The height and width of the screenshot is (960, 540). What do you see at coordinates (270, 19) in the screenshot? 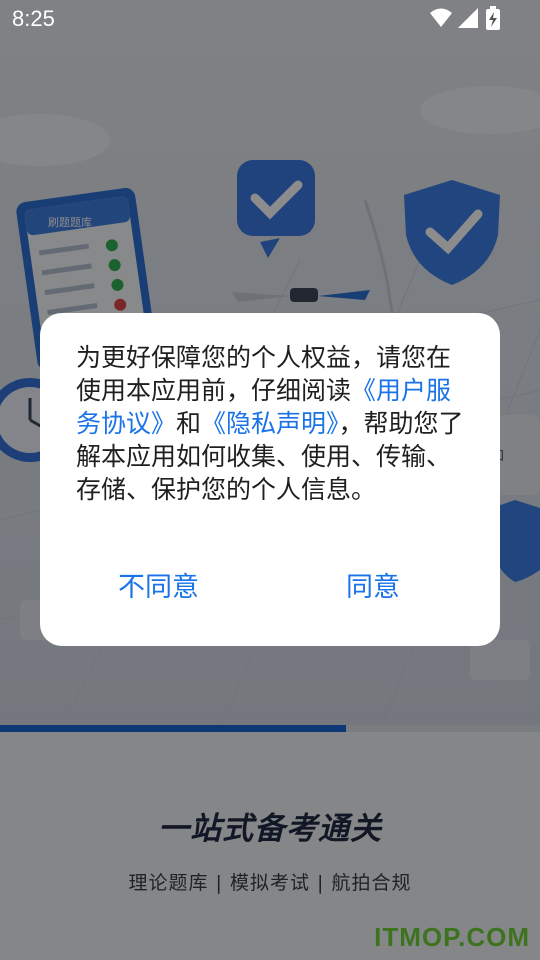
I see `status-bar: 8:25` at bounding box center [270, 19].